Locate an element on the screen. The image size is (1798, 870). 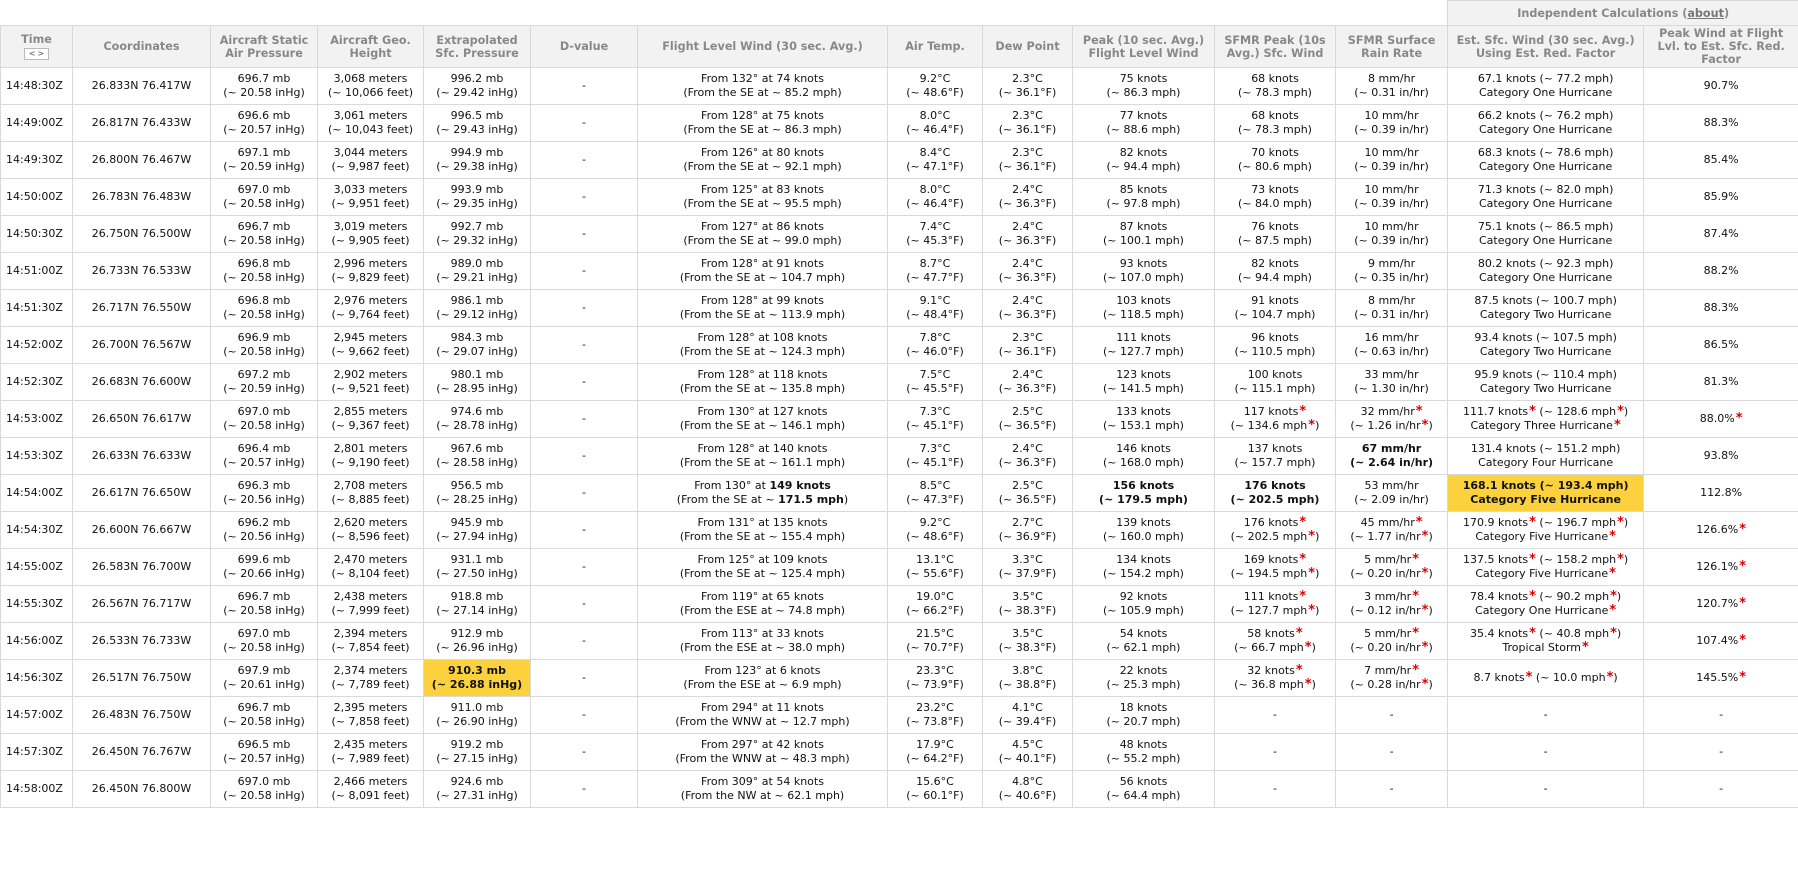
cell-line: 82 knots is located at coordinates (1275, 263).